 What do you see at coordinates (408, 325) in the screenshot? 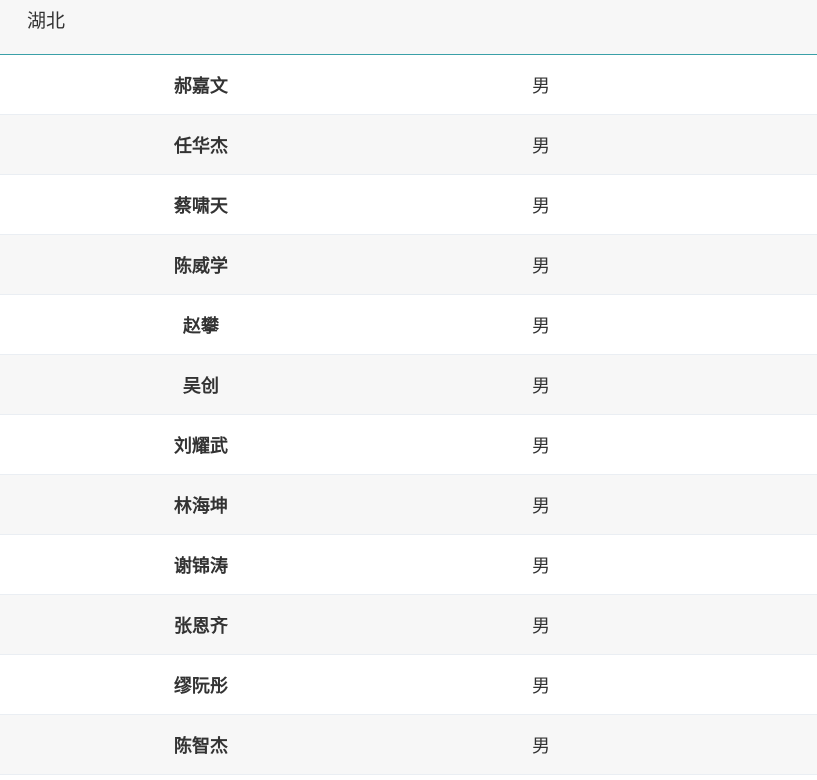
I see `table-row: 赵攀 男` at bounding box center [408, 325].